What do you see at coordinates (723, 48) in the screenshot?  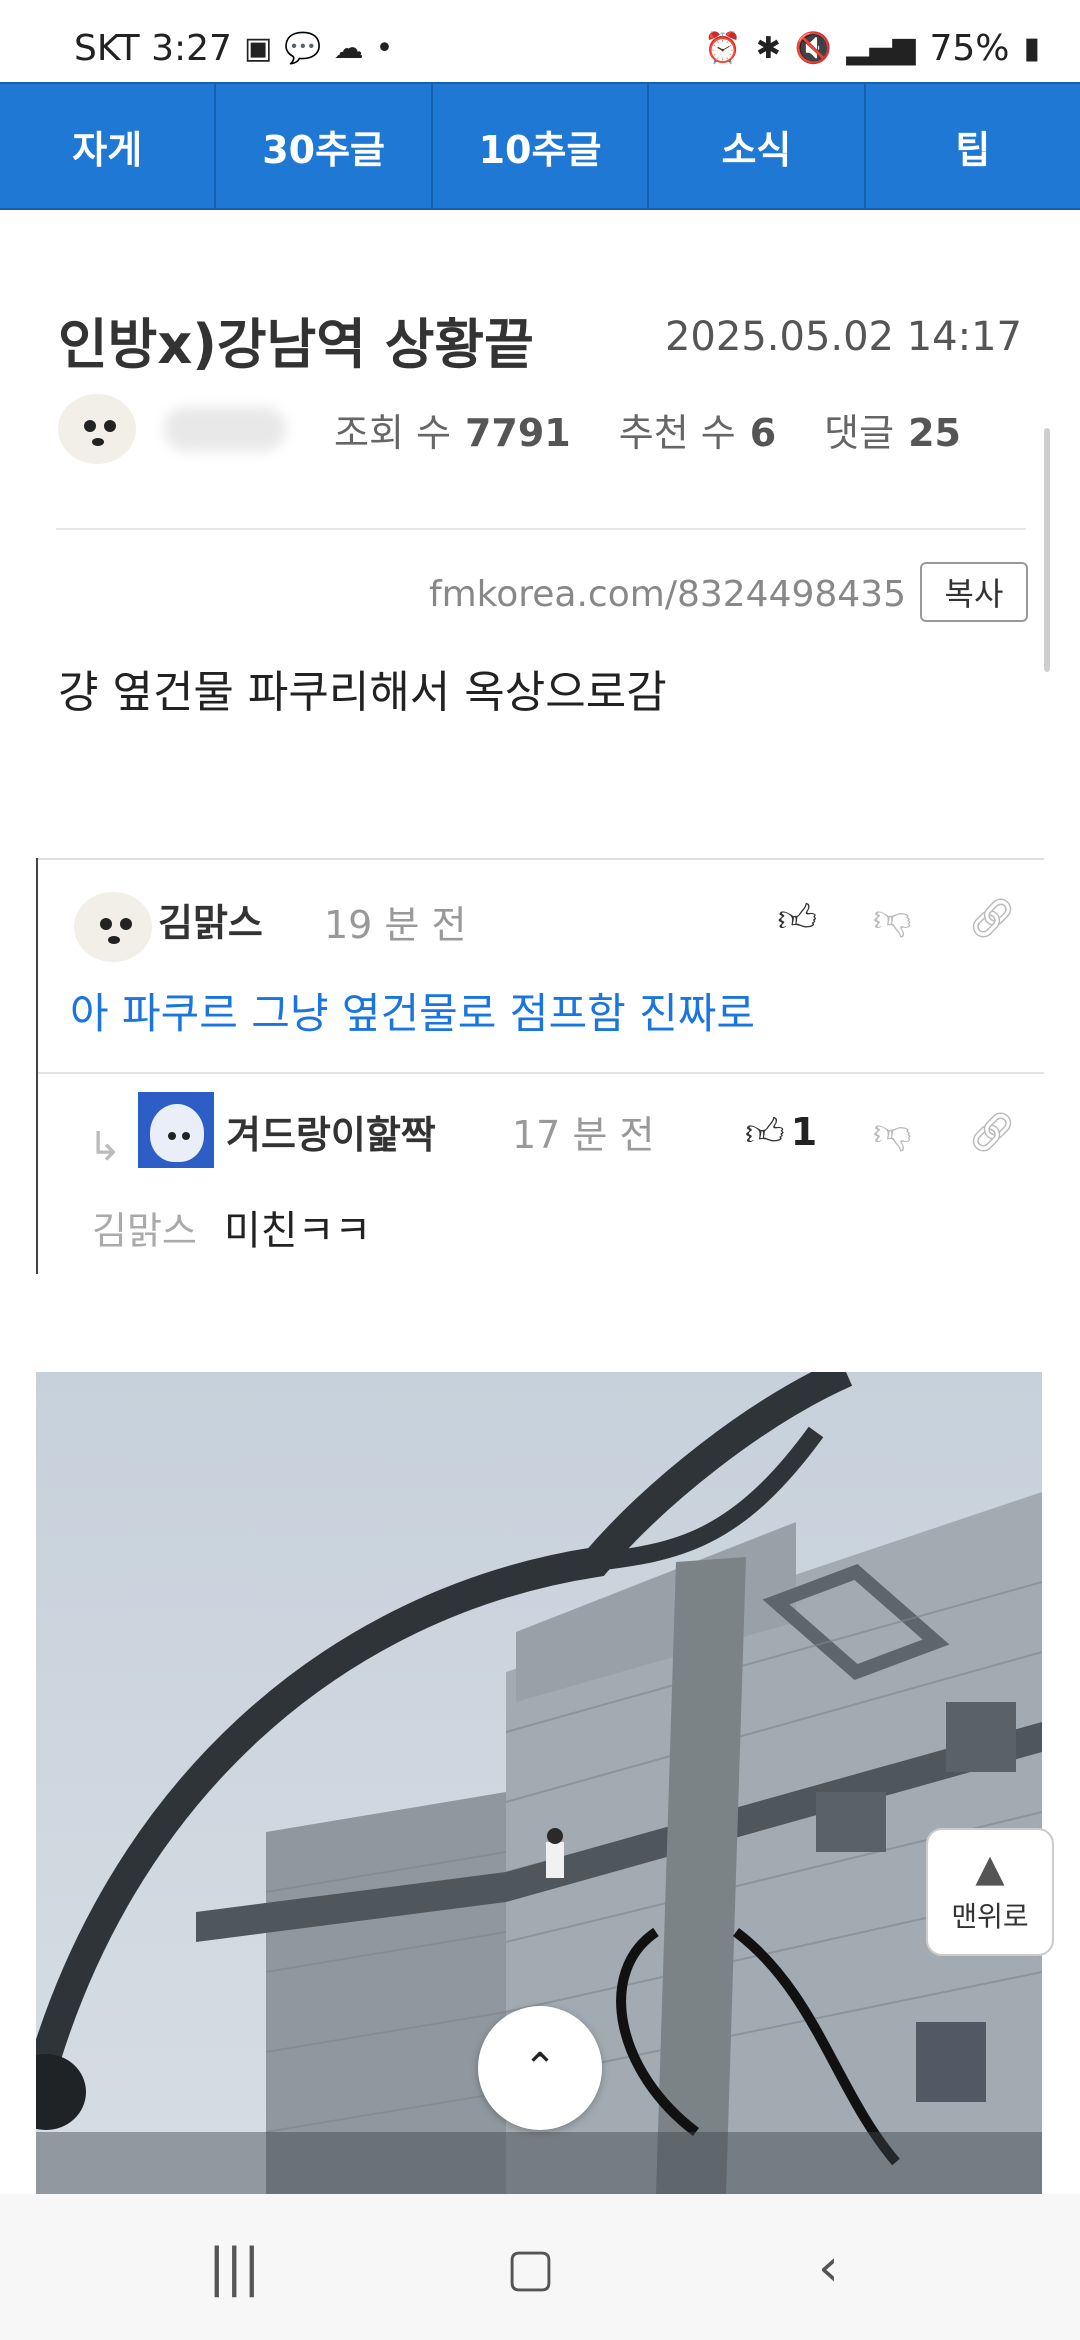 I see `alarm-icon: ⏰` at bounding box center [723, 48].